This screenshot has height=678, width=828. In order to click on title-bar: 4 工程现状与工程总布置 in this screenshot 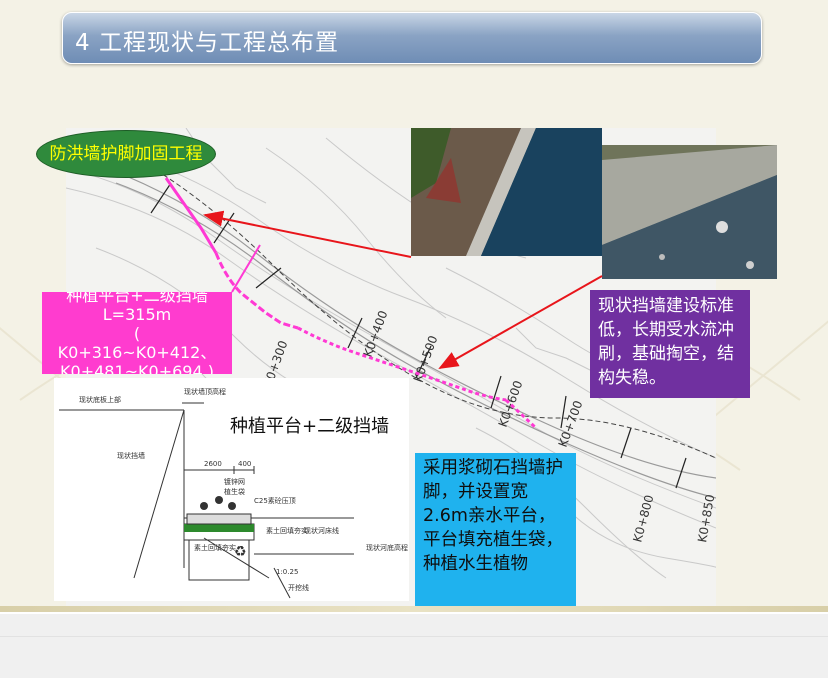, I will do `click(412, 38)`.